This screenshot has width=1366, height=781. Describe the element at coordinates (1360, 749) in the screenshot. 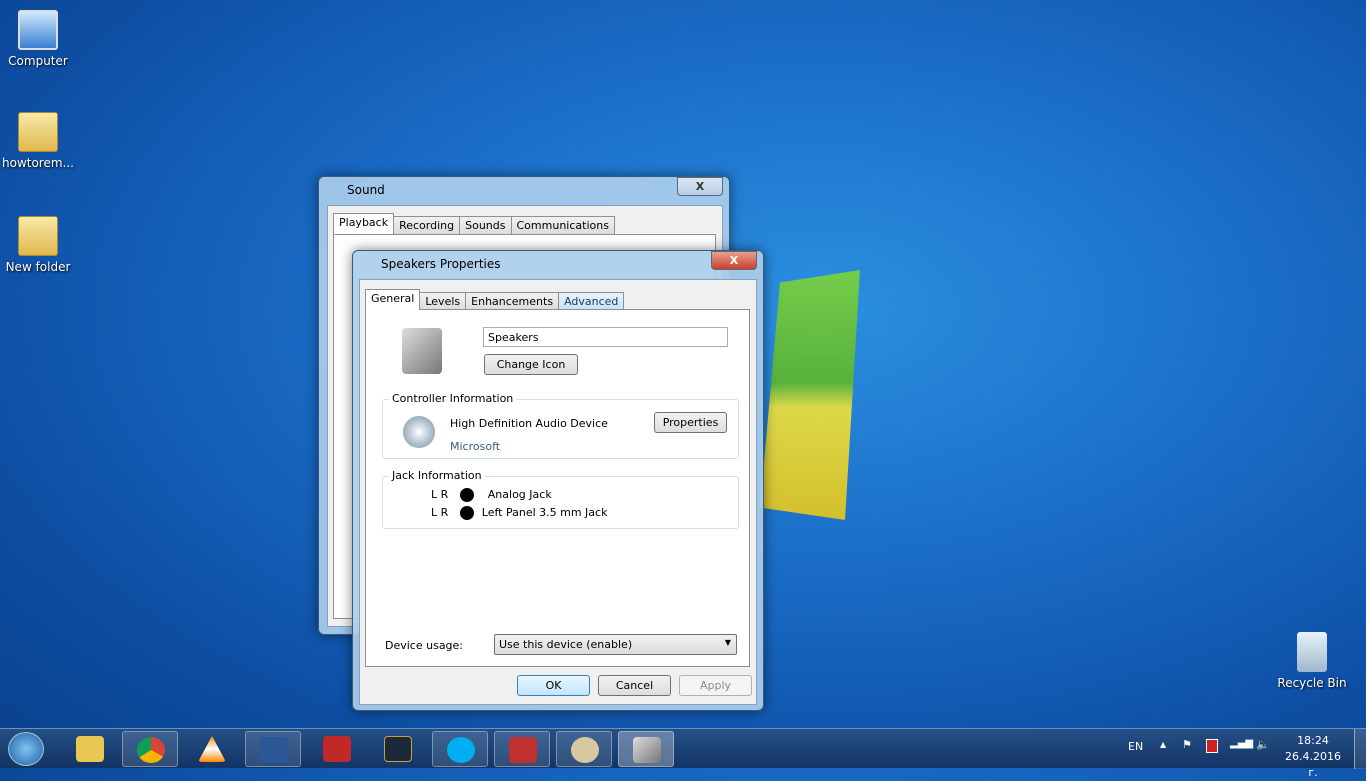

I see `show-desktop-button` at that location.